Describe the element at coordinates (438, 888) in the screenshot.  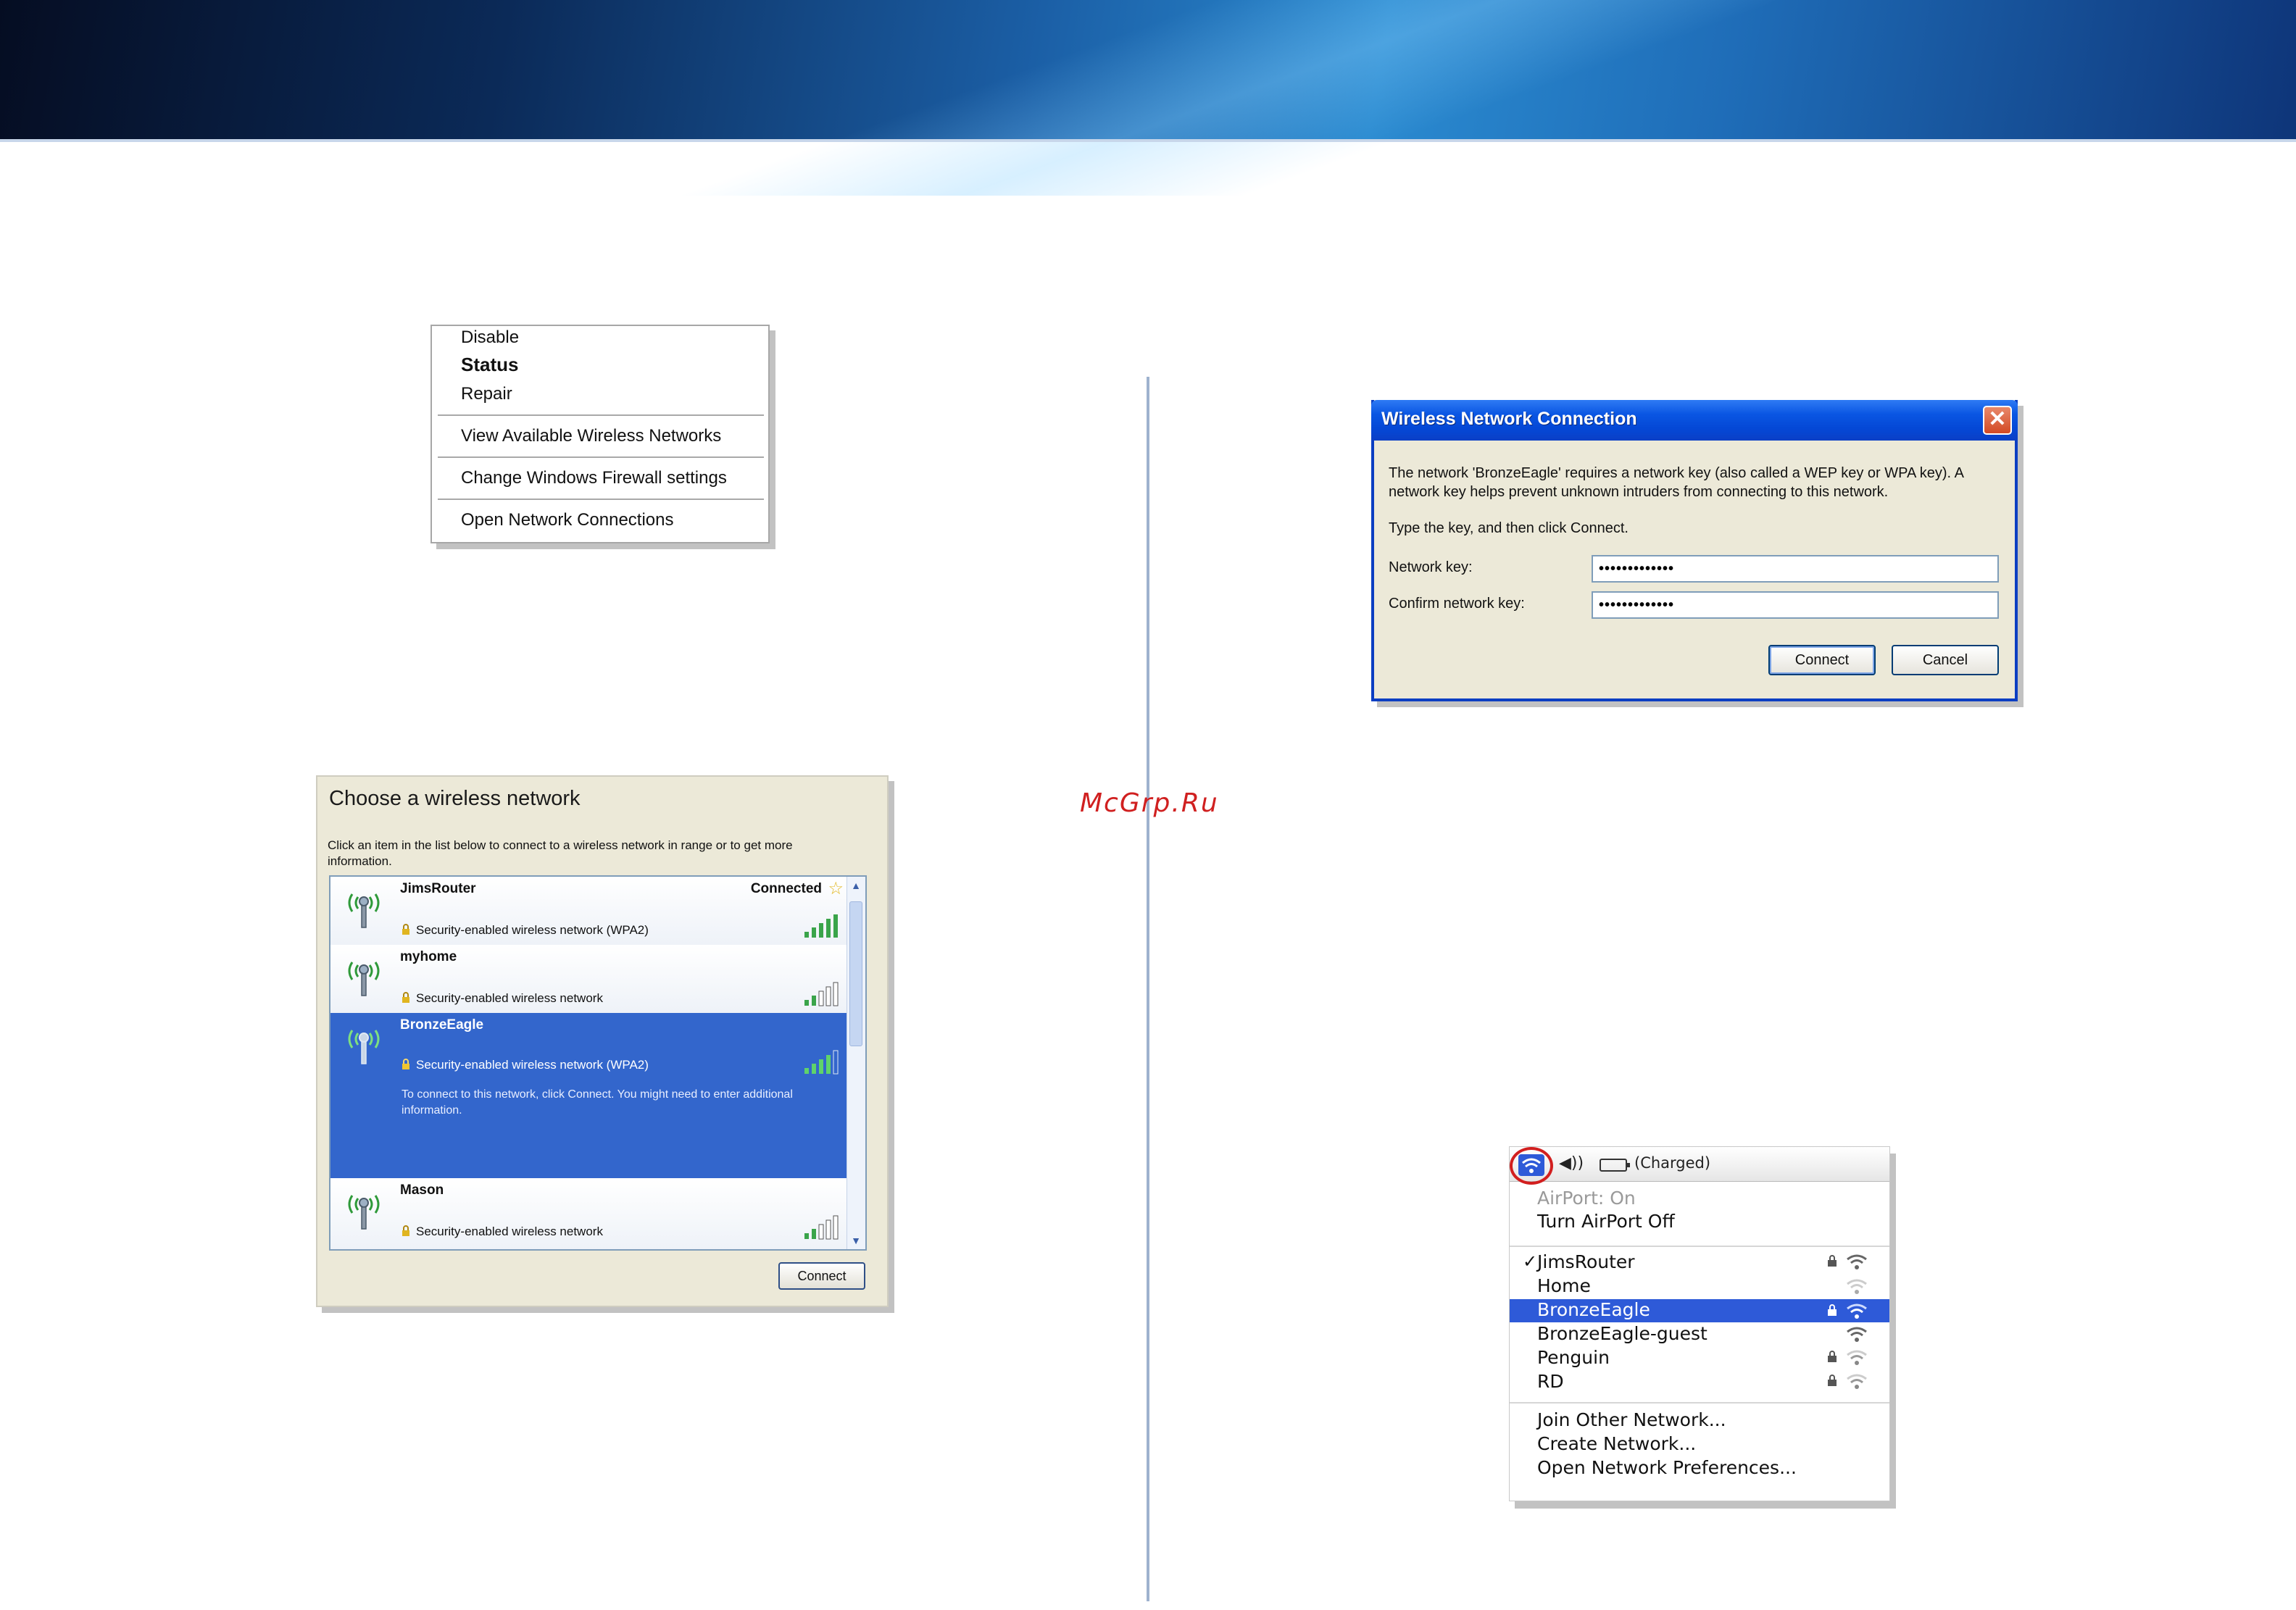
I see `network-name: JimsRouter` at that location.